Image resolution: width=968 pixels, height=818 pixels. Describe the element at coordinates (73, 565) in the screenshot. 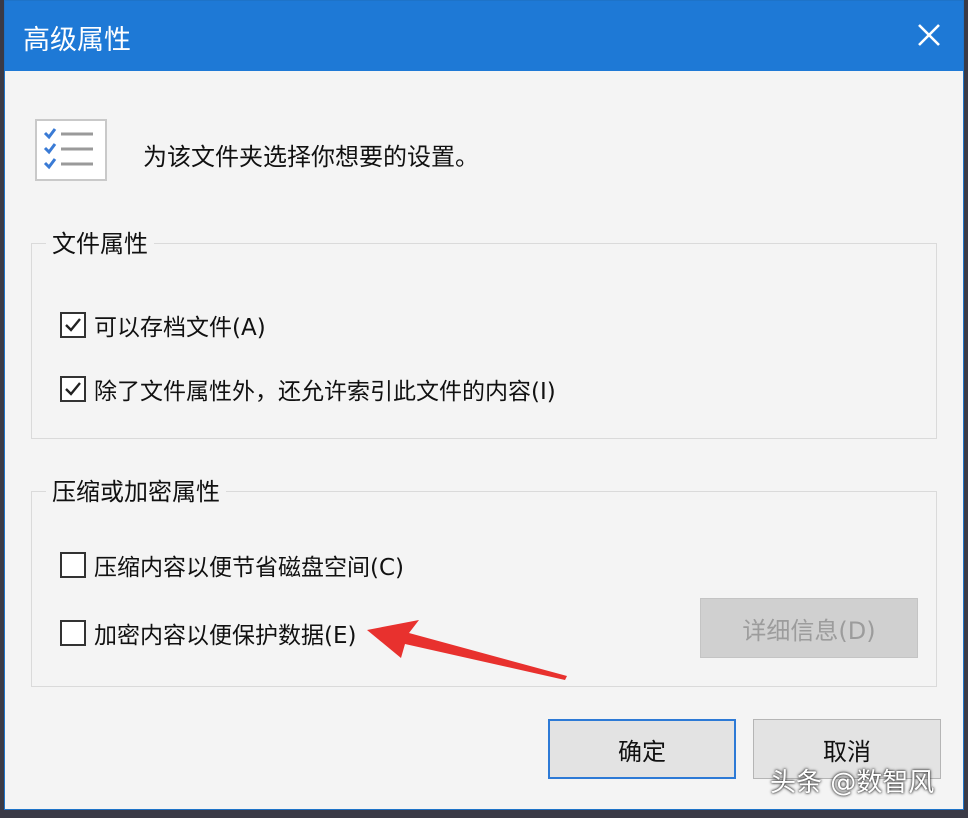

I see `compress-checkbox` at that location.